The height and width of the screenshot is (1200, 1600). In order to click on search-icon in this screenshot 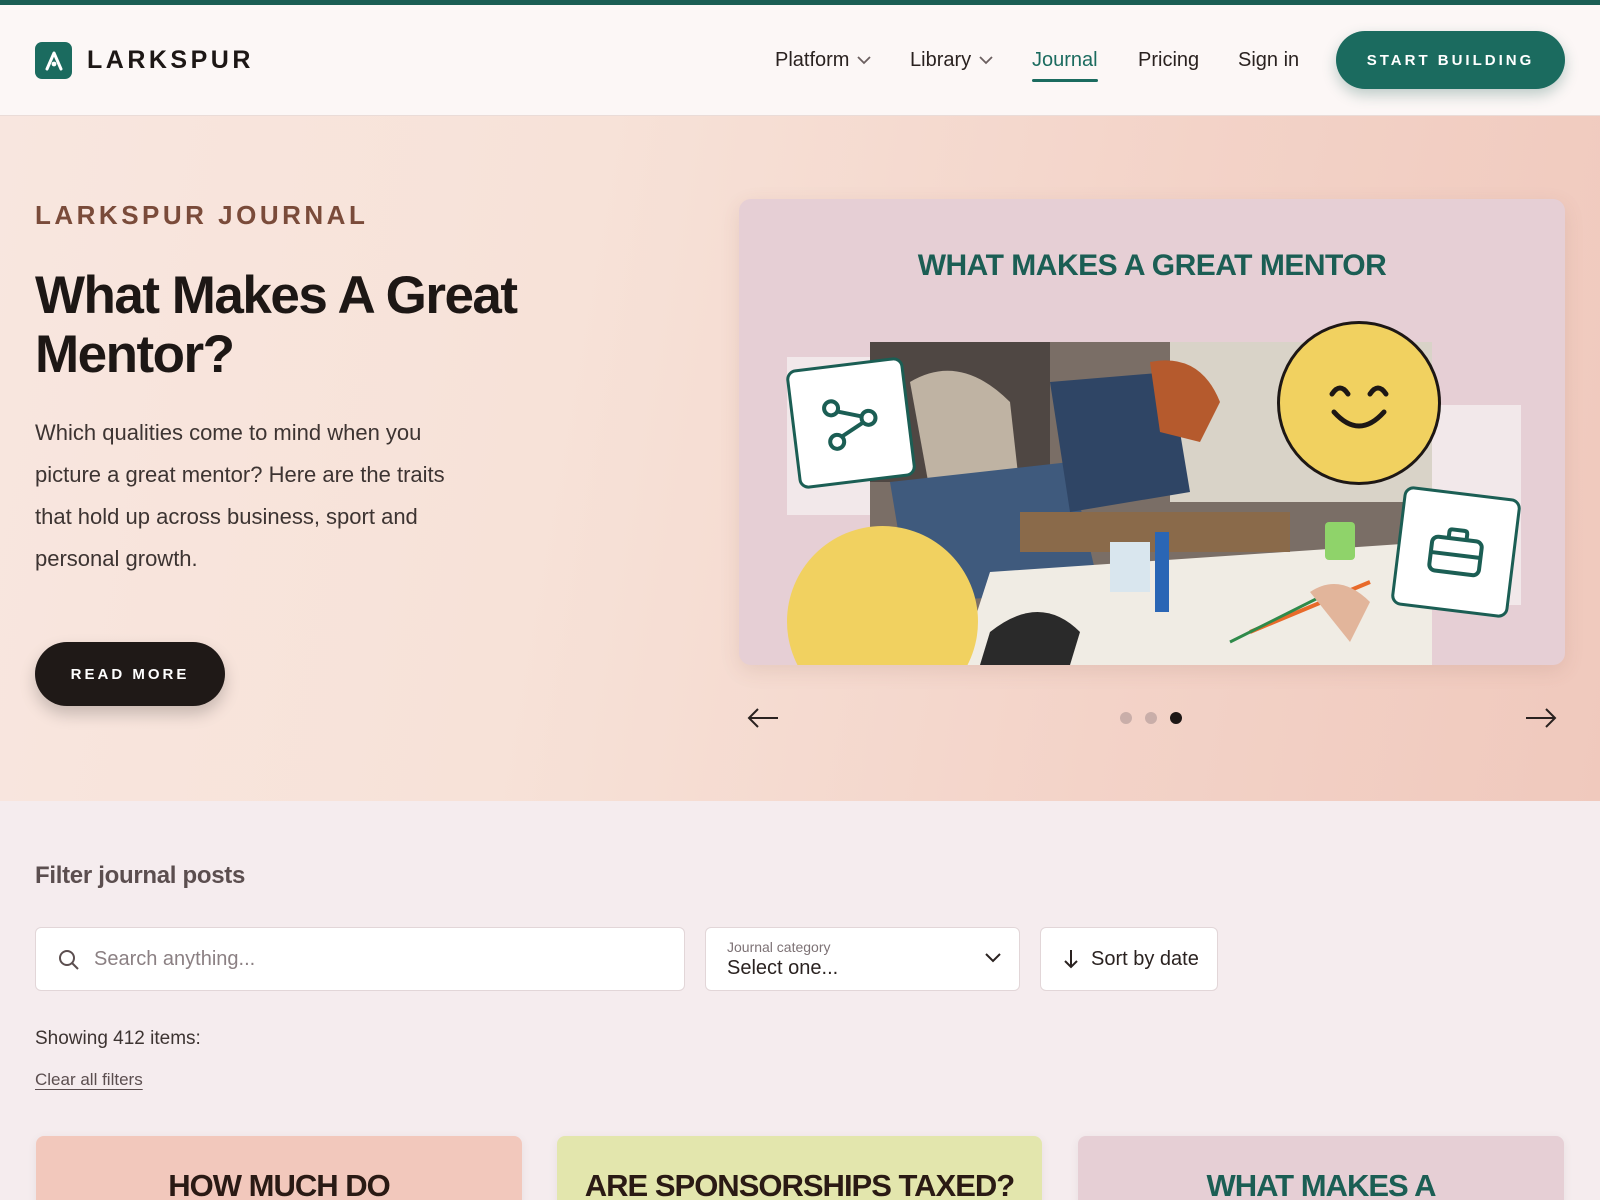, I will do `click(69, 960)`.